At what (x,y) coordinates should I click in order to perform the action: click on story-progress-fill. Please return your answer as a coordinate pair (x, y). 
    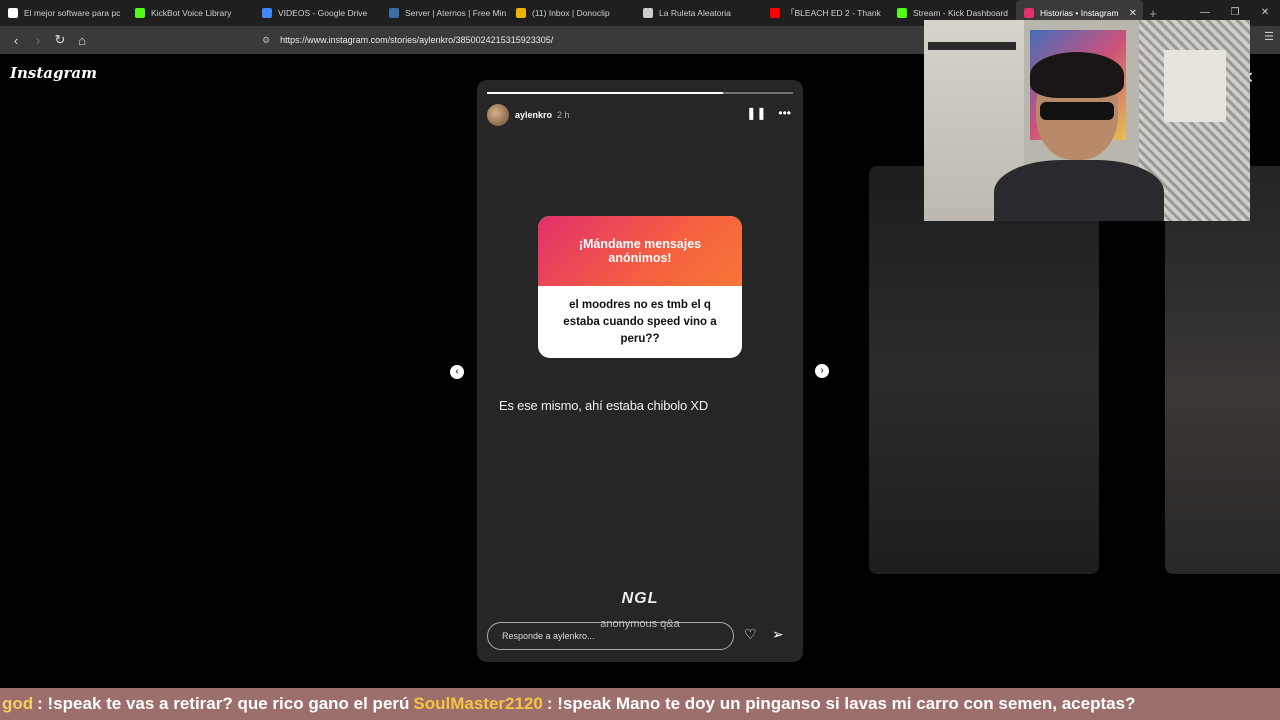
    Looking at the image, I should click on (605, 93).